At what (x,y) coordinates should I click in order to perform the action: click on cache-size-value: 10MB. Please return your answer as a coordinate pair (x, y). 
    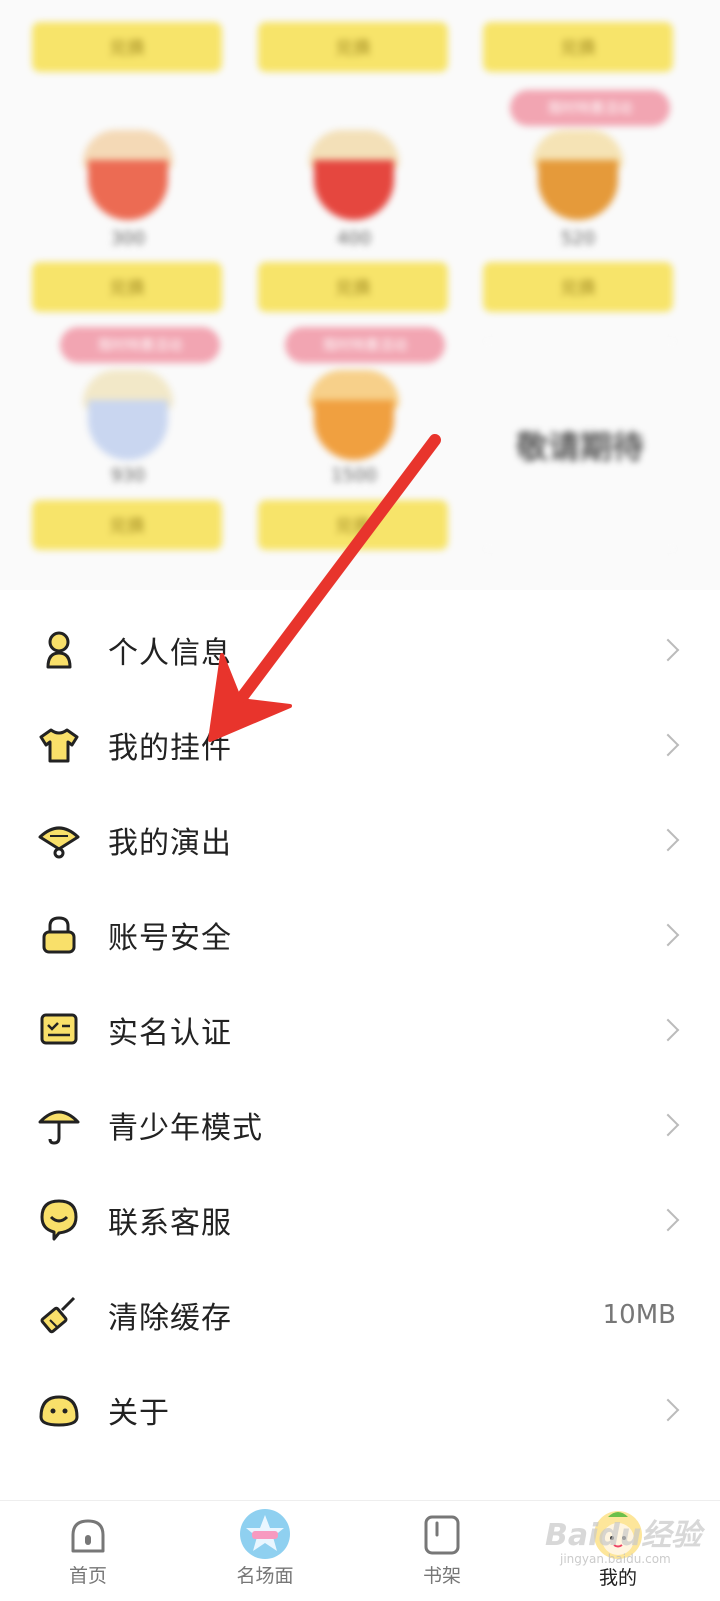
    Looking at the image, I should click on (639, 1314).